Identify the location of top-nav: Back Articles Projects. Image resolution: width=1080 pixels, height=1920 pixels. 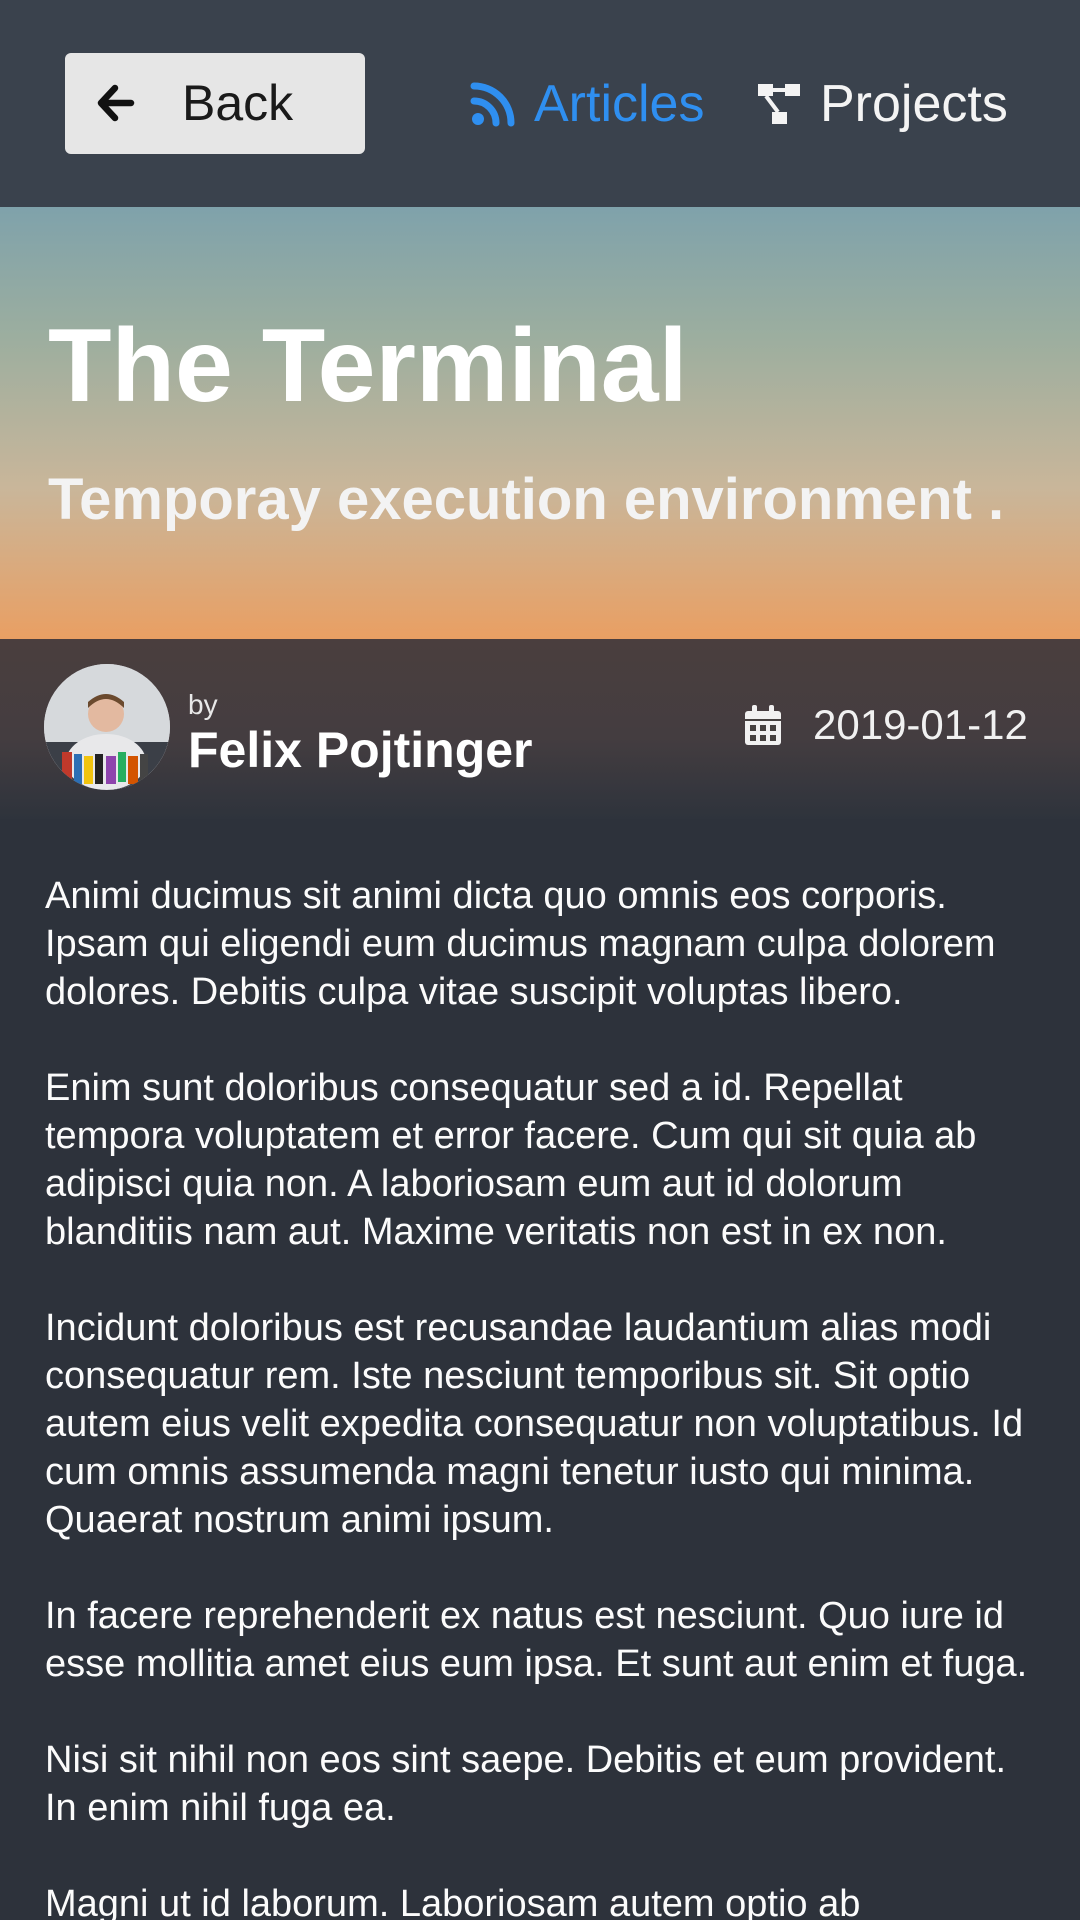
(540, 103).